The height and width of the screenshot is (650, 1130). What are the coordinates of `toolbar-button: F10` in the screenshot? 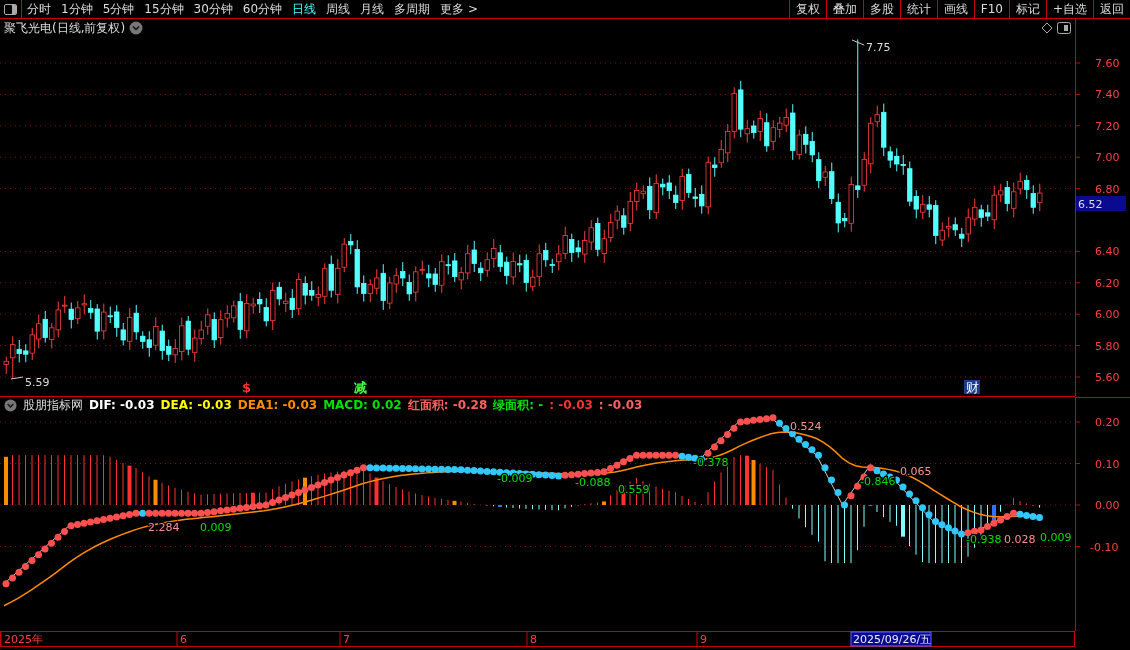 It's located at (991, 9).